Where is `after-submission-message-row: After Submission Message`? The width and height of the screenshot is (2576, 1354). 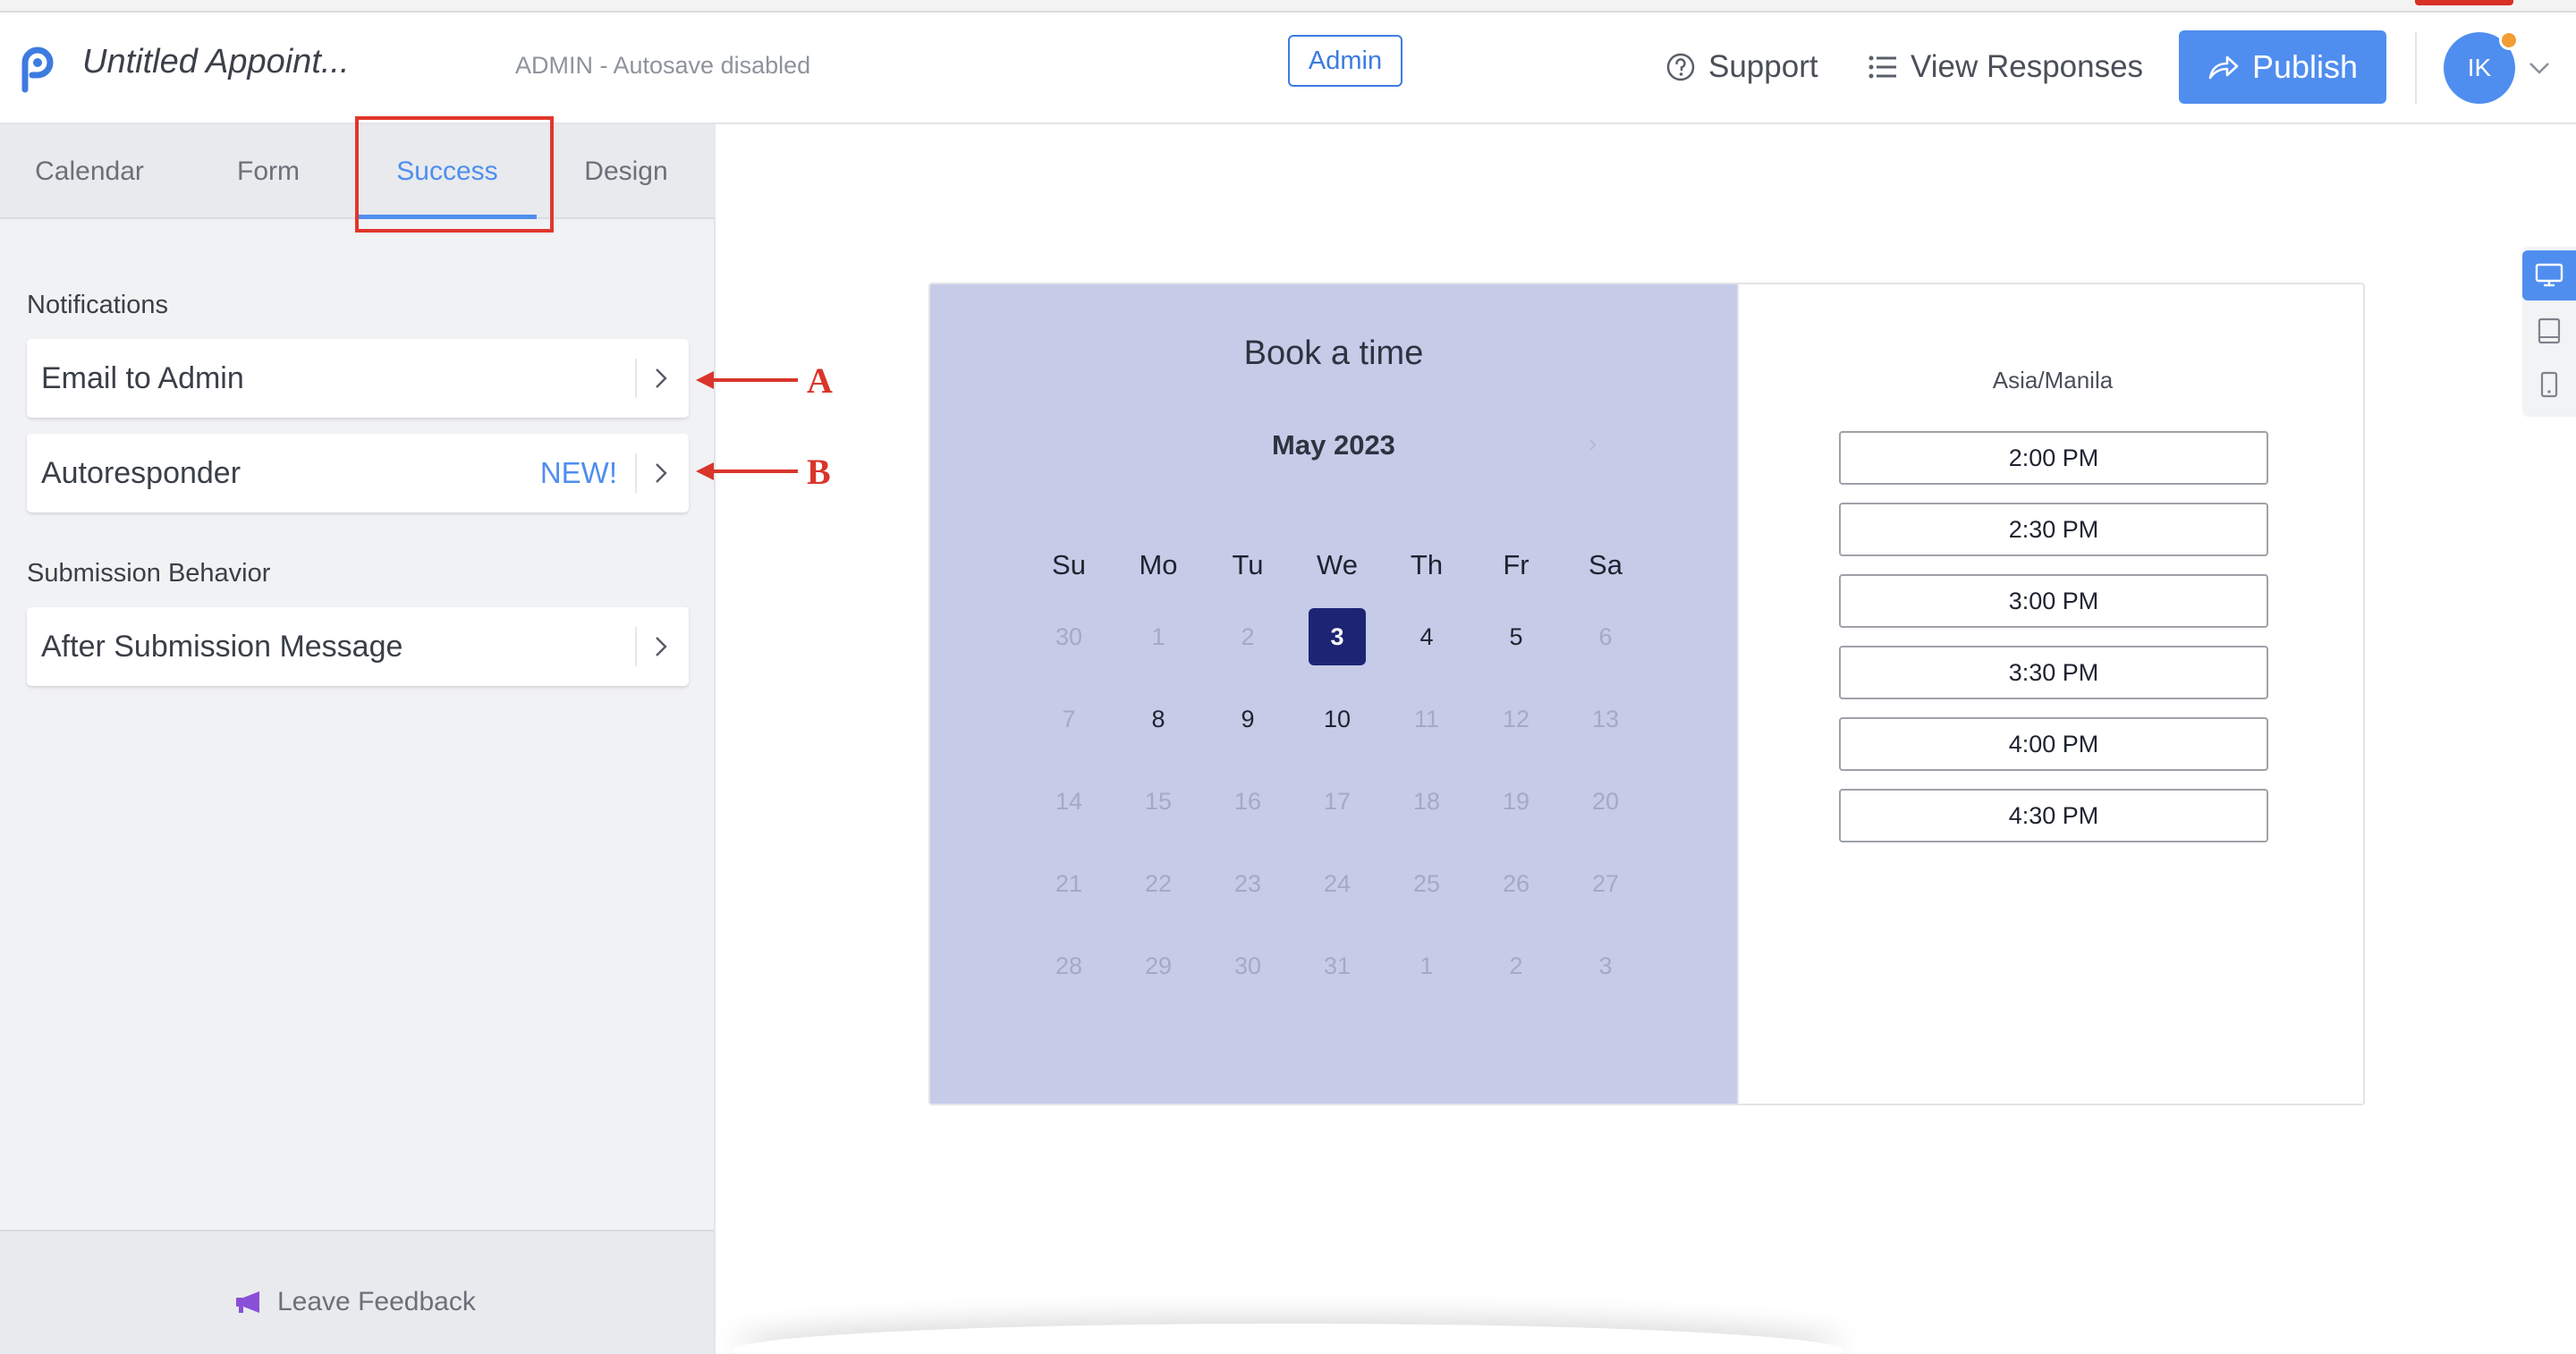 after-submission-message-row: After Submission Message is located at coordinates (358, 646).